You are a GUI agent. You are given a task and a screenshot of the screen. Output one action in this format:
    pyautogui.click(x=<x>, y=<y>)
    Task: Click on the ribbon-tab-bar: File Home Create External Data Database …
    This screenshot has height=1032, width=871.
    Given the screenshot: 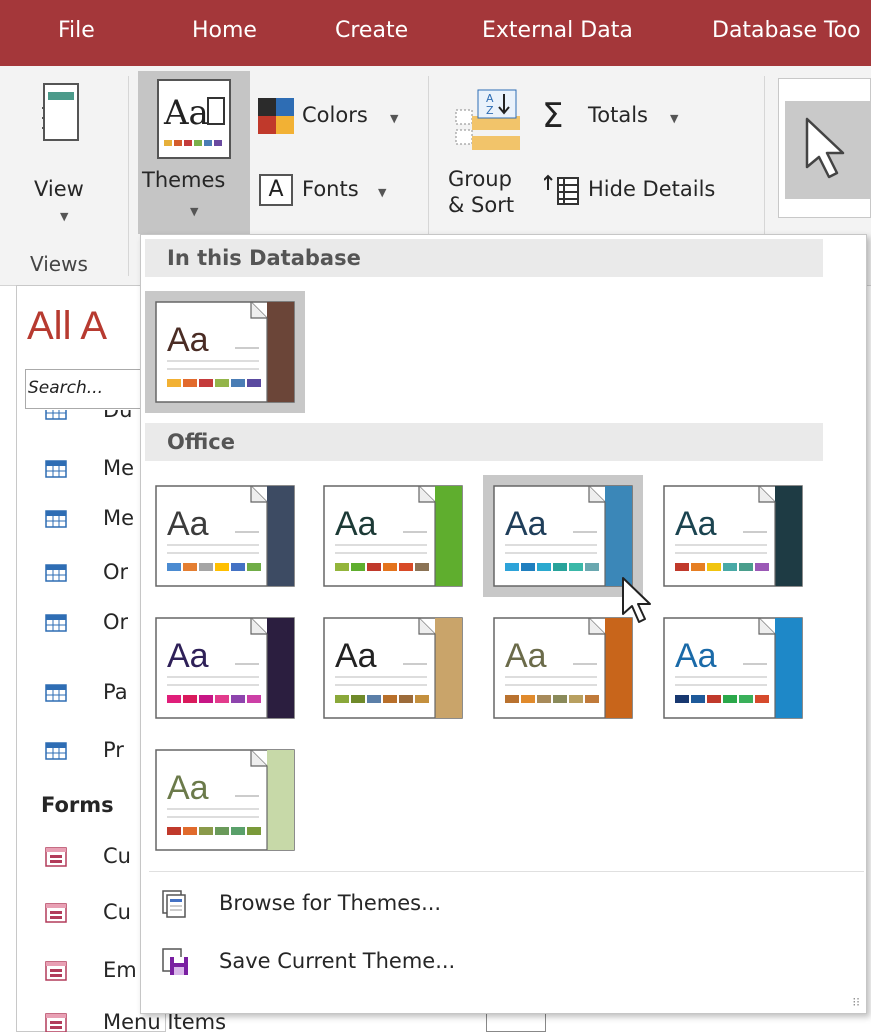 What is the action you would take?
    pyautogui.click(x=435, y=33)
    